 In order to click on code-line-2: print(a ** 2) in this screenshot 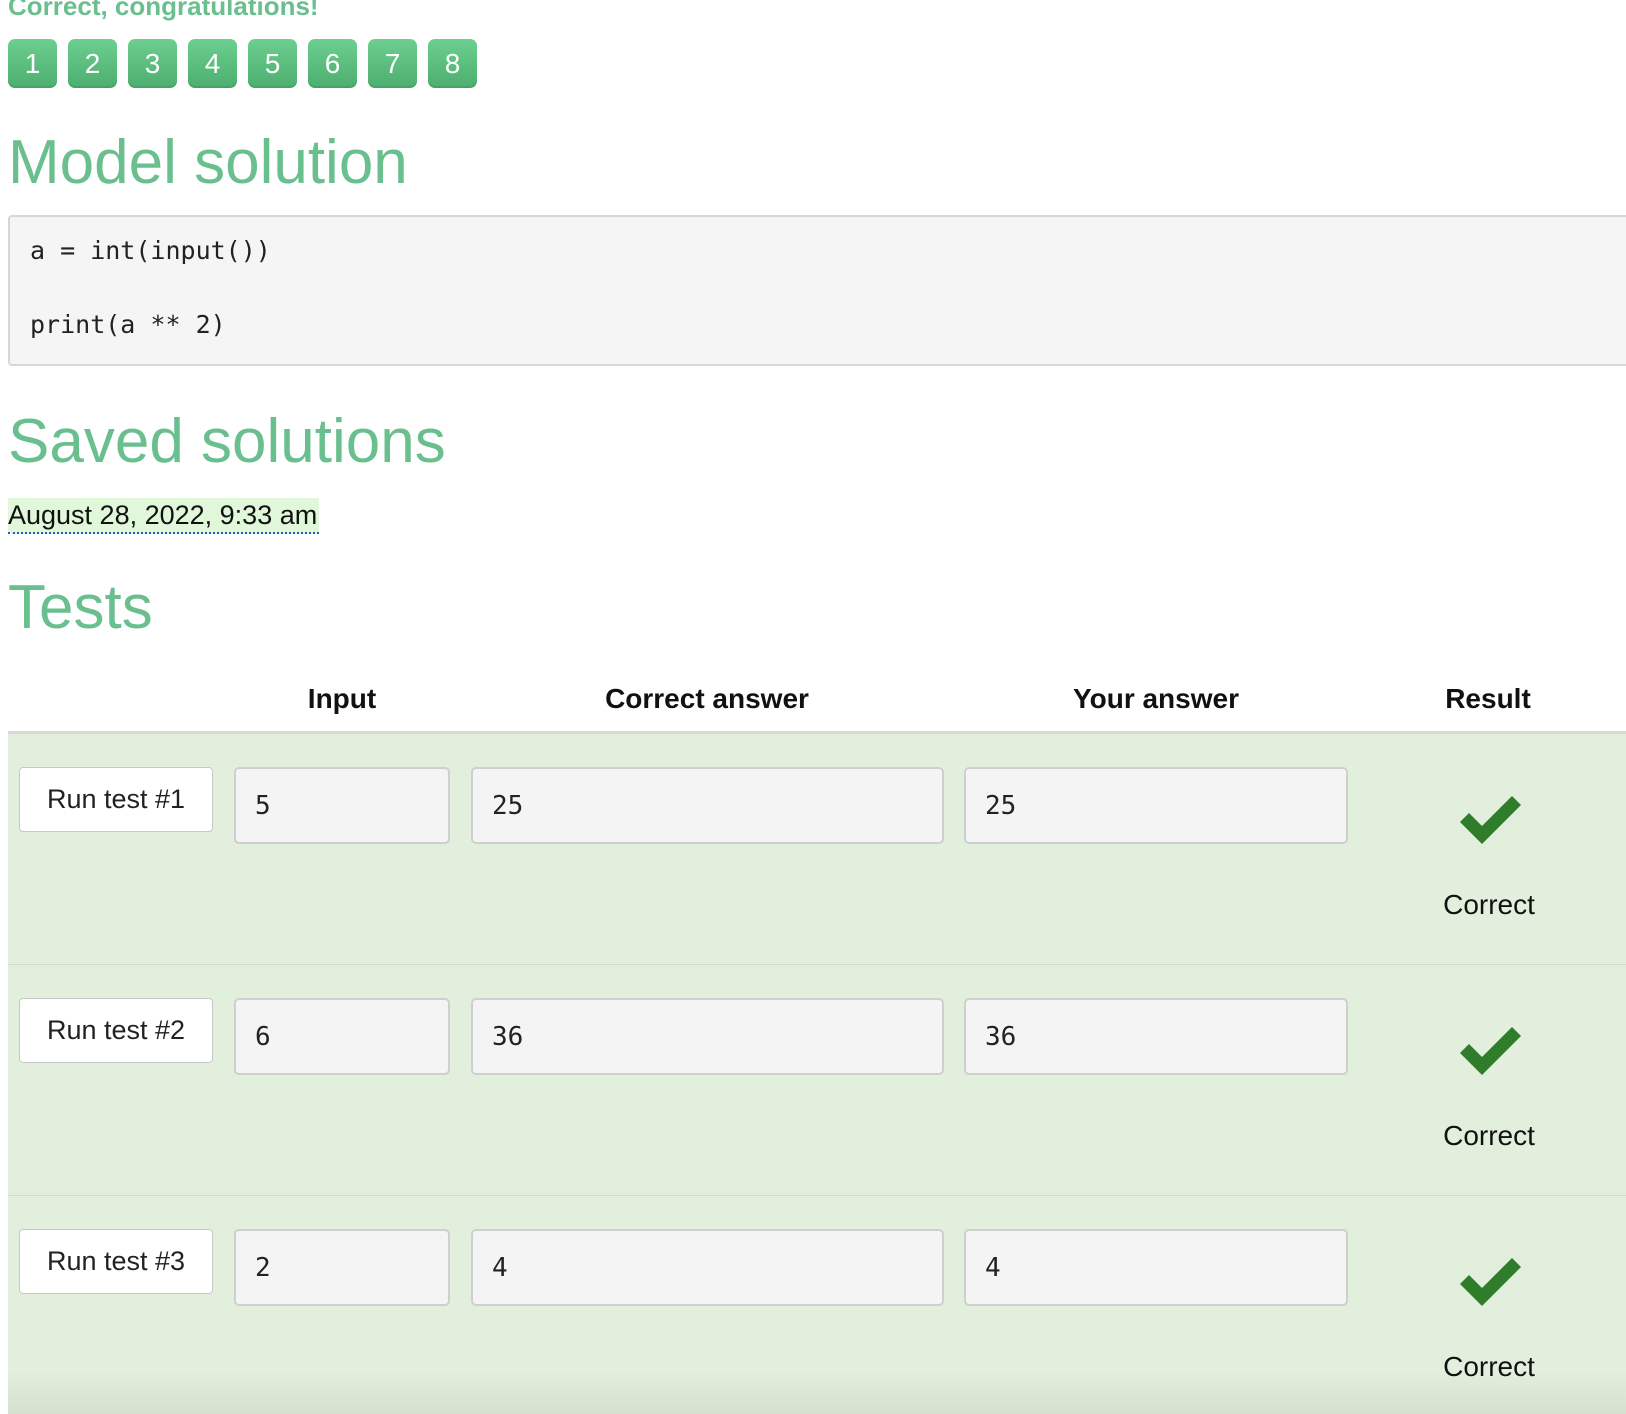, I will do `click(128, 324)`.